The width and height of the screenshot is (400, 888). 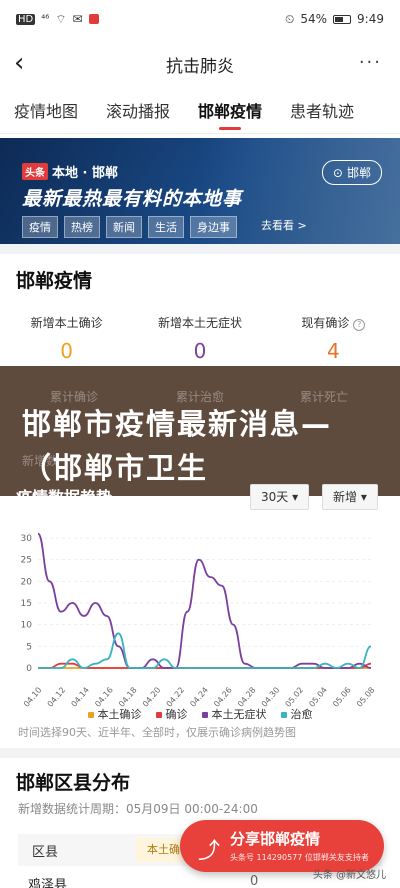 What do you see at coordinates (333, 338) in the screenshot?
I see `stat-current-confirmed: 现有确诊 ? 4` at bounding box center [333, 338].